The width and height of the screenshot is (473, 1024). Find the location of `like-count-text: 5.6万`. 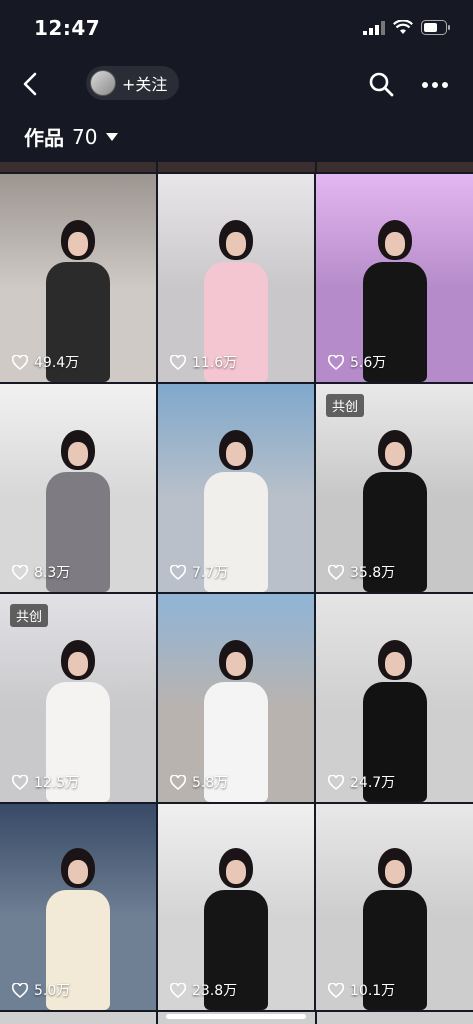

like-count-text: 5.6万 is located at coordinates (368, 363).